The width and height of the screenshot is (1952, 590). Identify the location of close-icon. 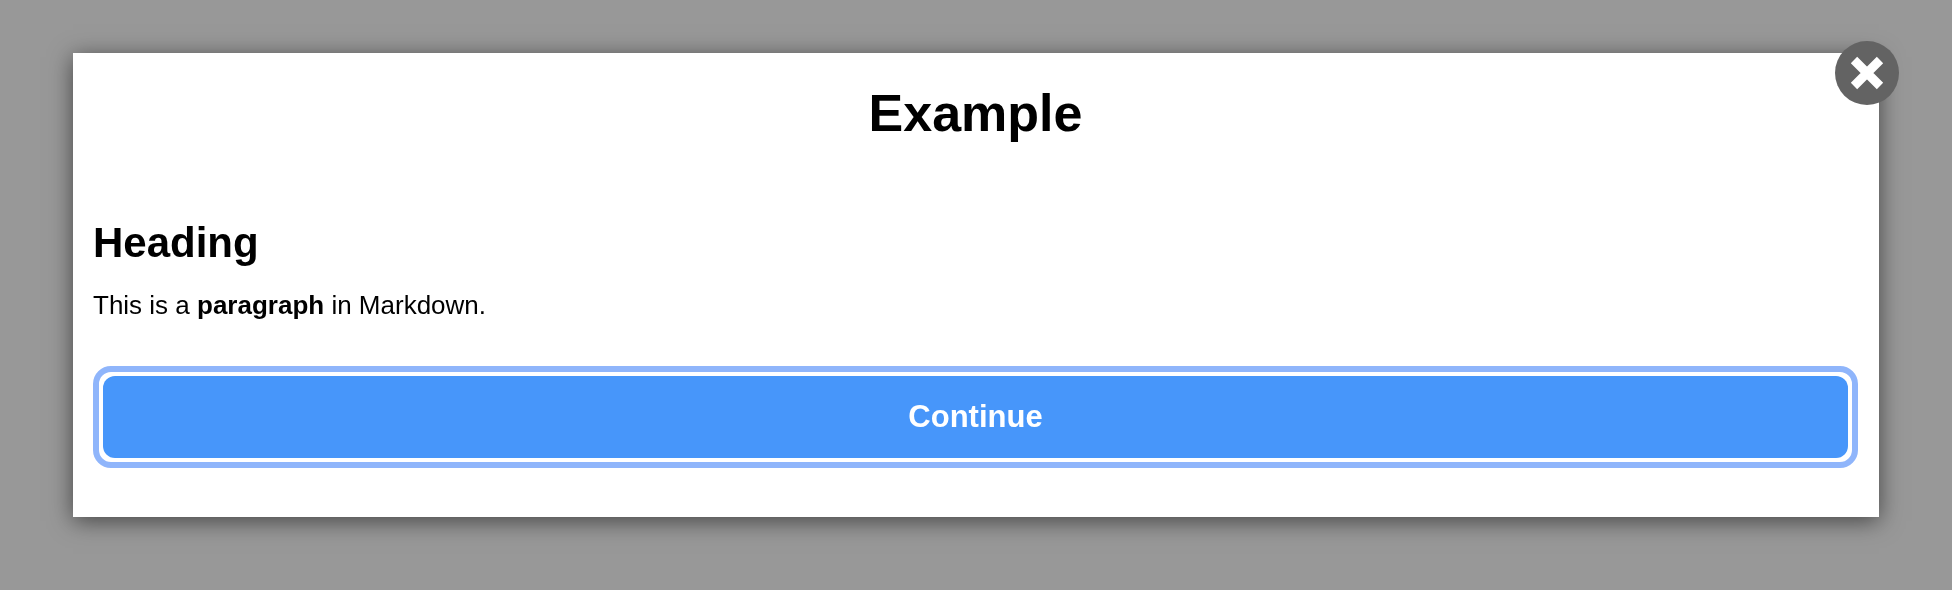
(1867, 73).